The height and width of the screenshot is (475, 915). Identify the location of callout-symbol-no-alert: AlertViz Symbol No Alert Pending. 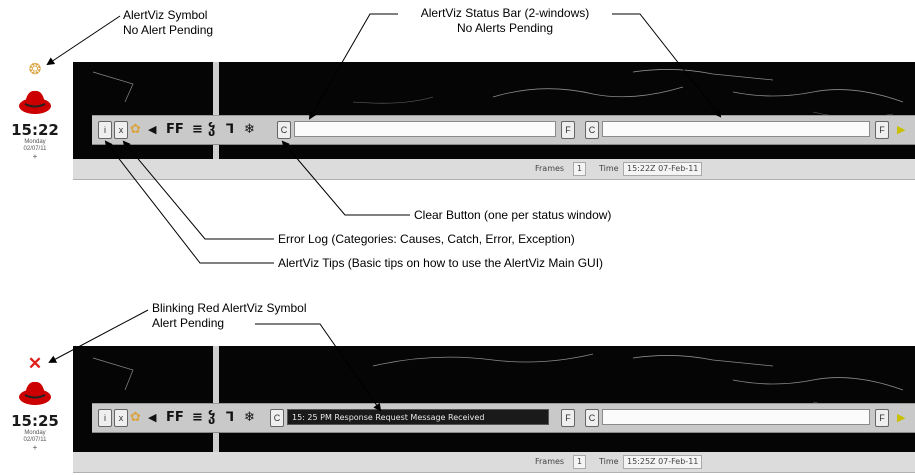
(168, 23).